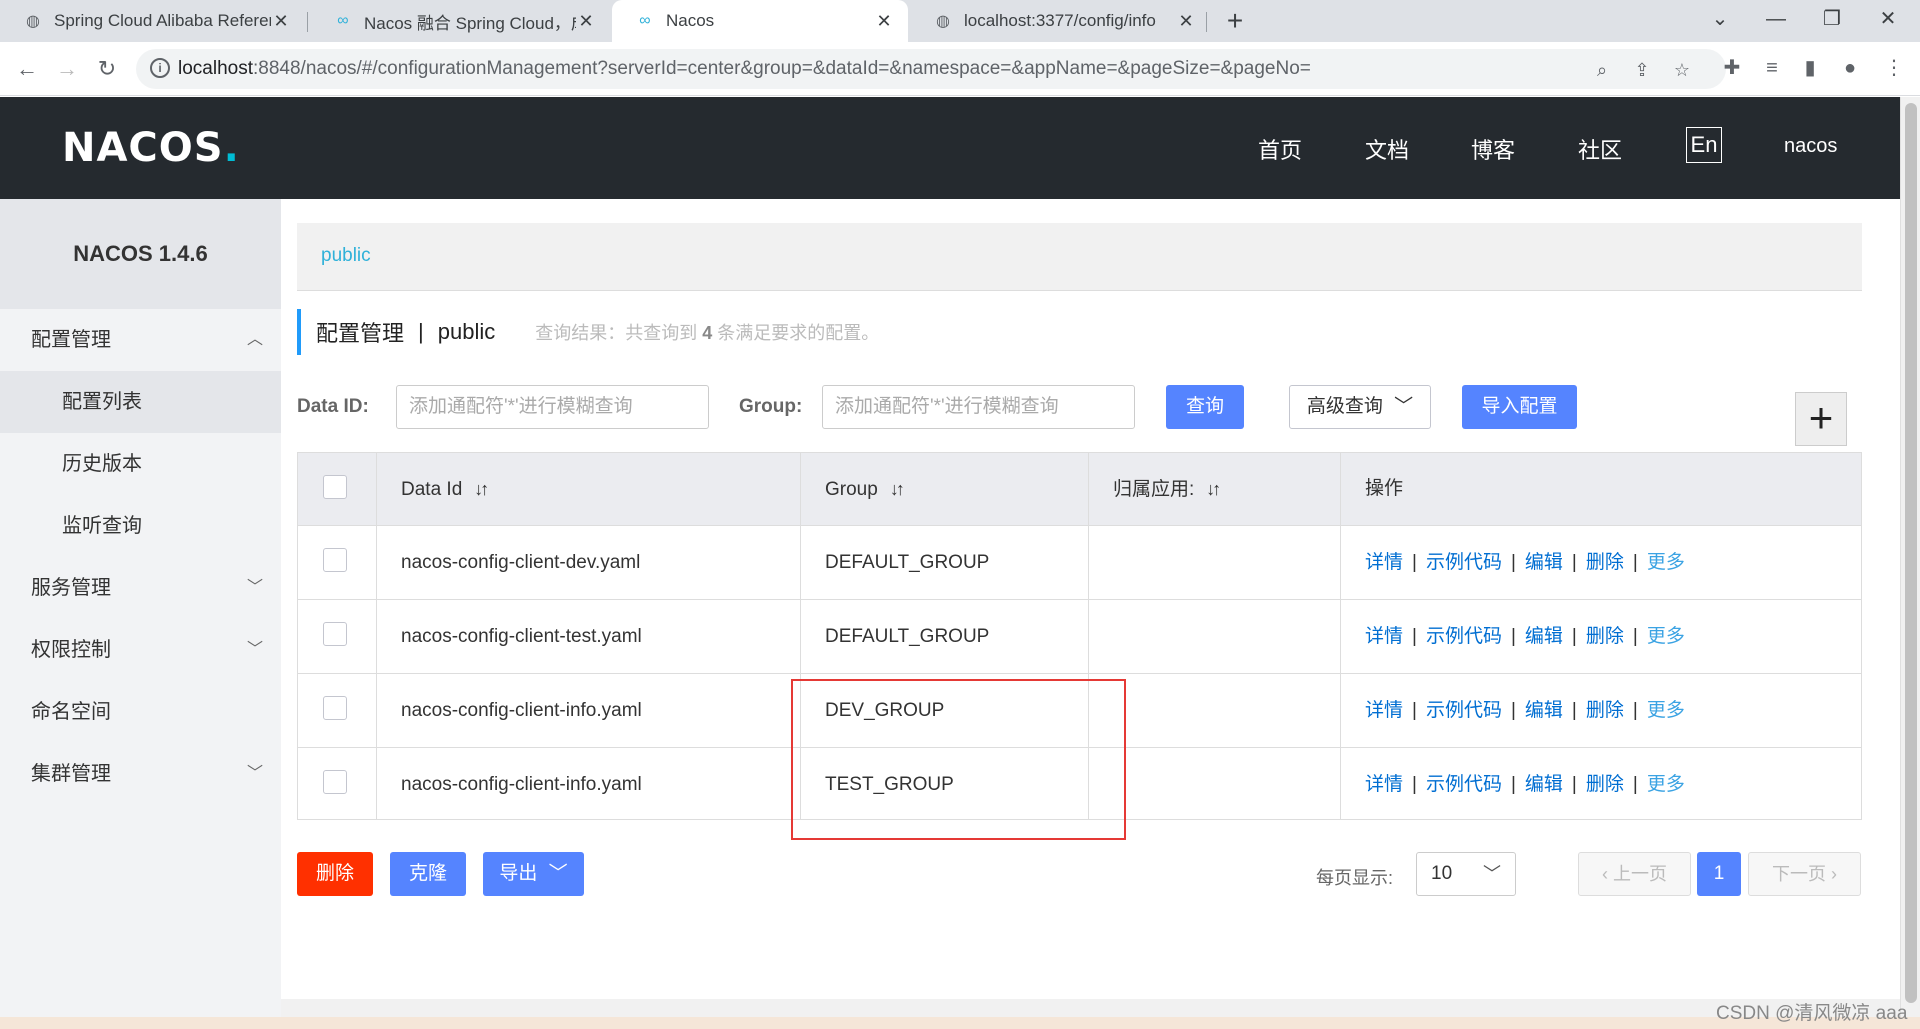 The height and width of the screenshot is (1029, 1920). What do you see at coordinates (707, 332) in the screenshot?
I see `query-result-summary: 查询结果：共查询到 4 条满足要求的配置。` at bounding box center [707, 332].